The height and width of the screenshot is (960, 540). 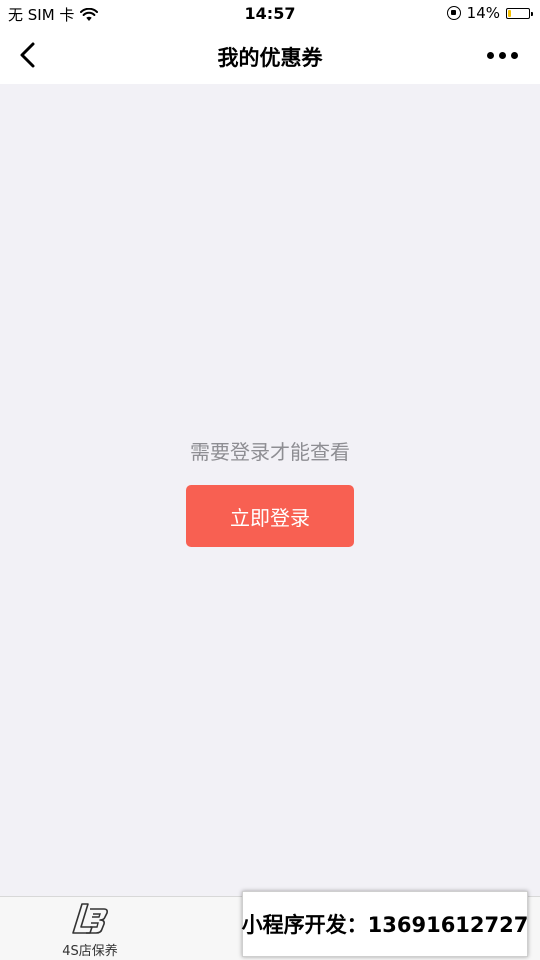 What do you see at coordinates (483, 13) in the screenshot?
I see `battery-percent: 14%` at bounding box center [483, 13].